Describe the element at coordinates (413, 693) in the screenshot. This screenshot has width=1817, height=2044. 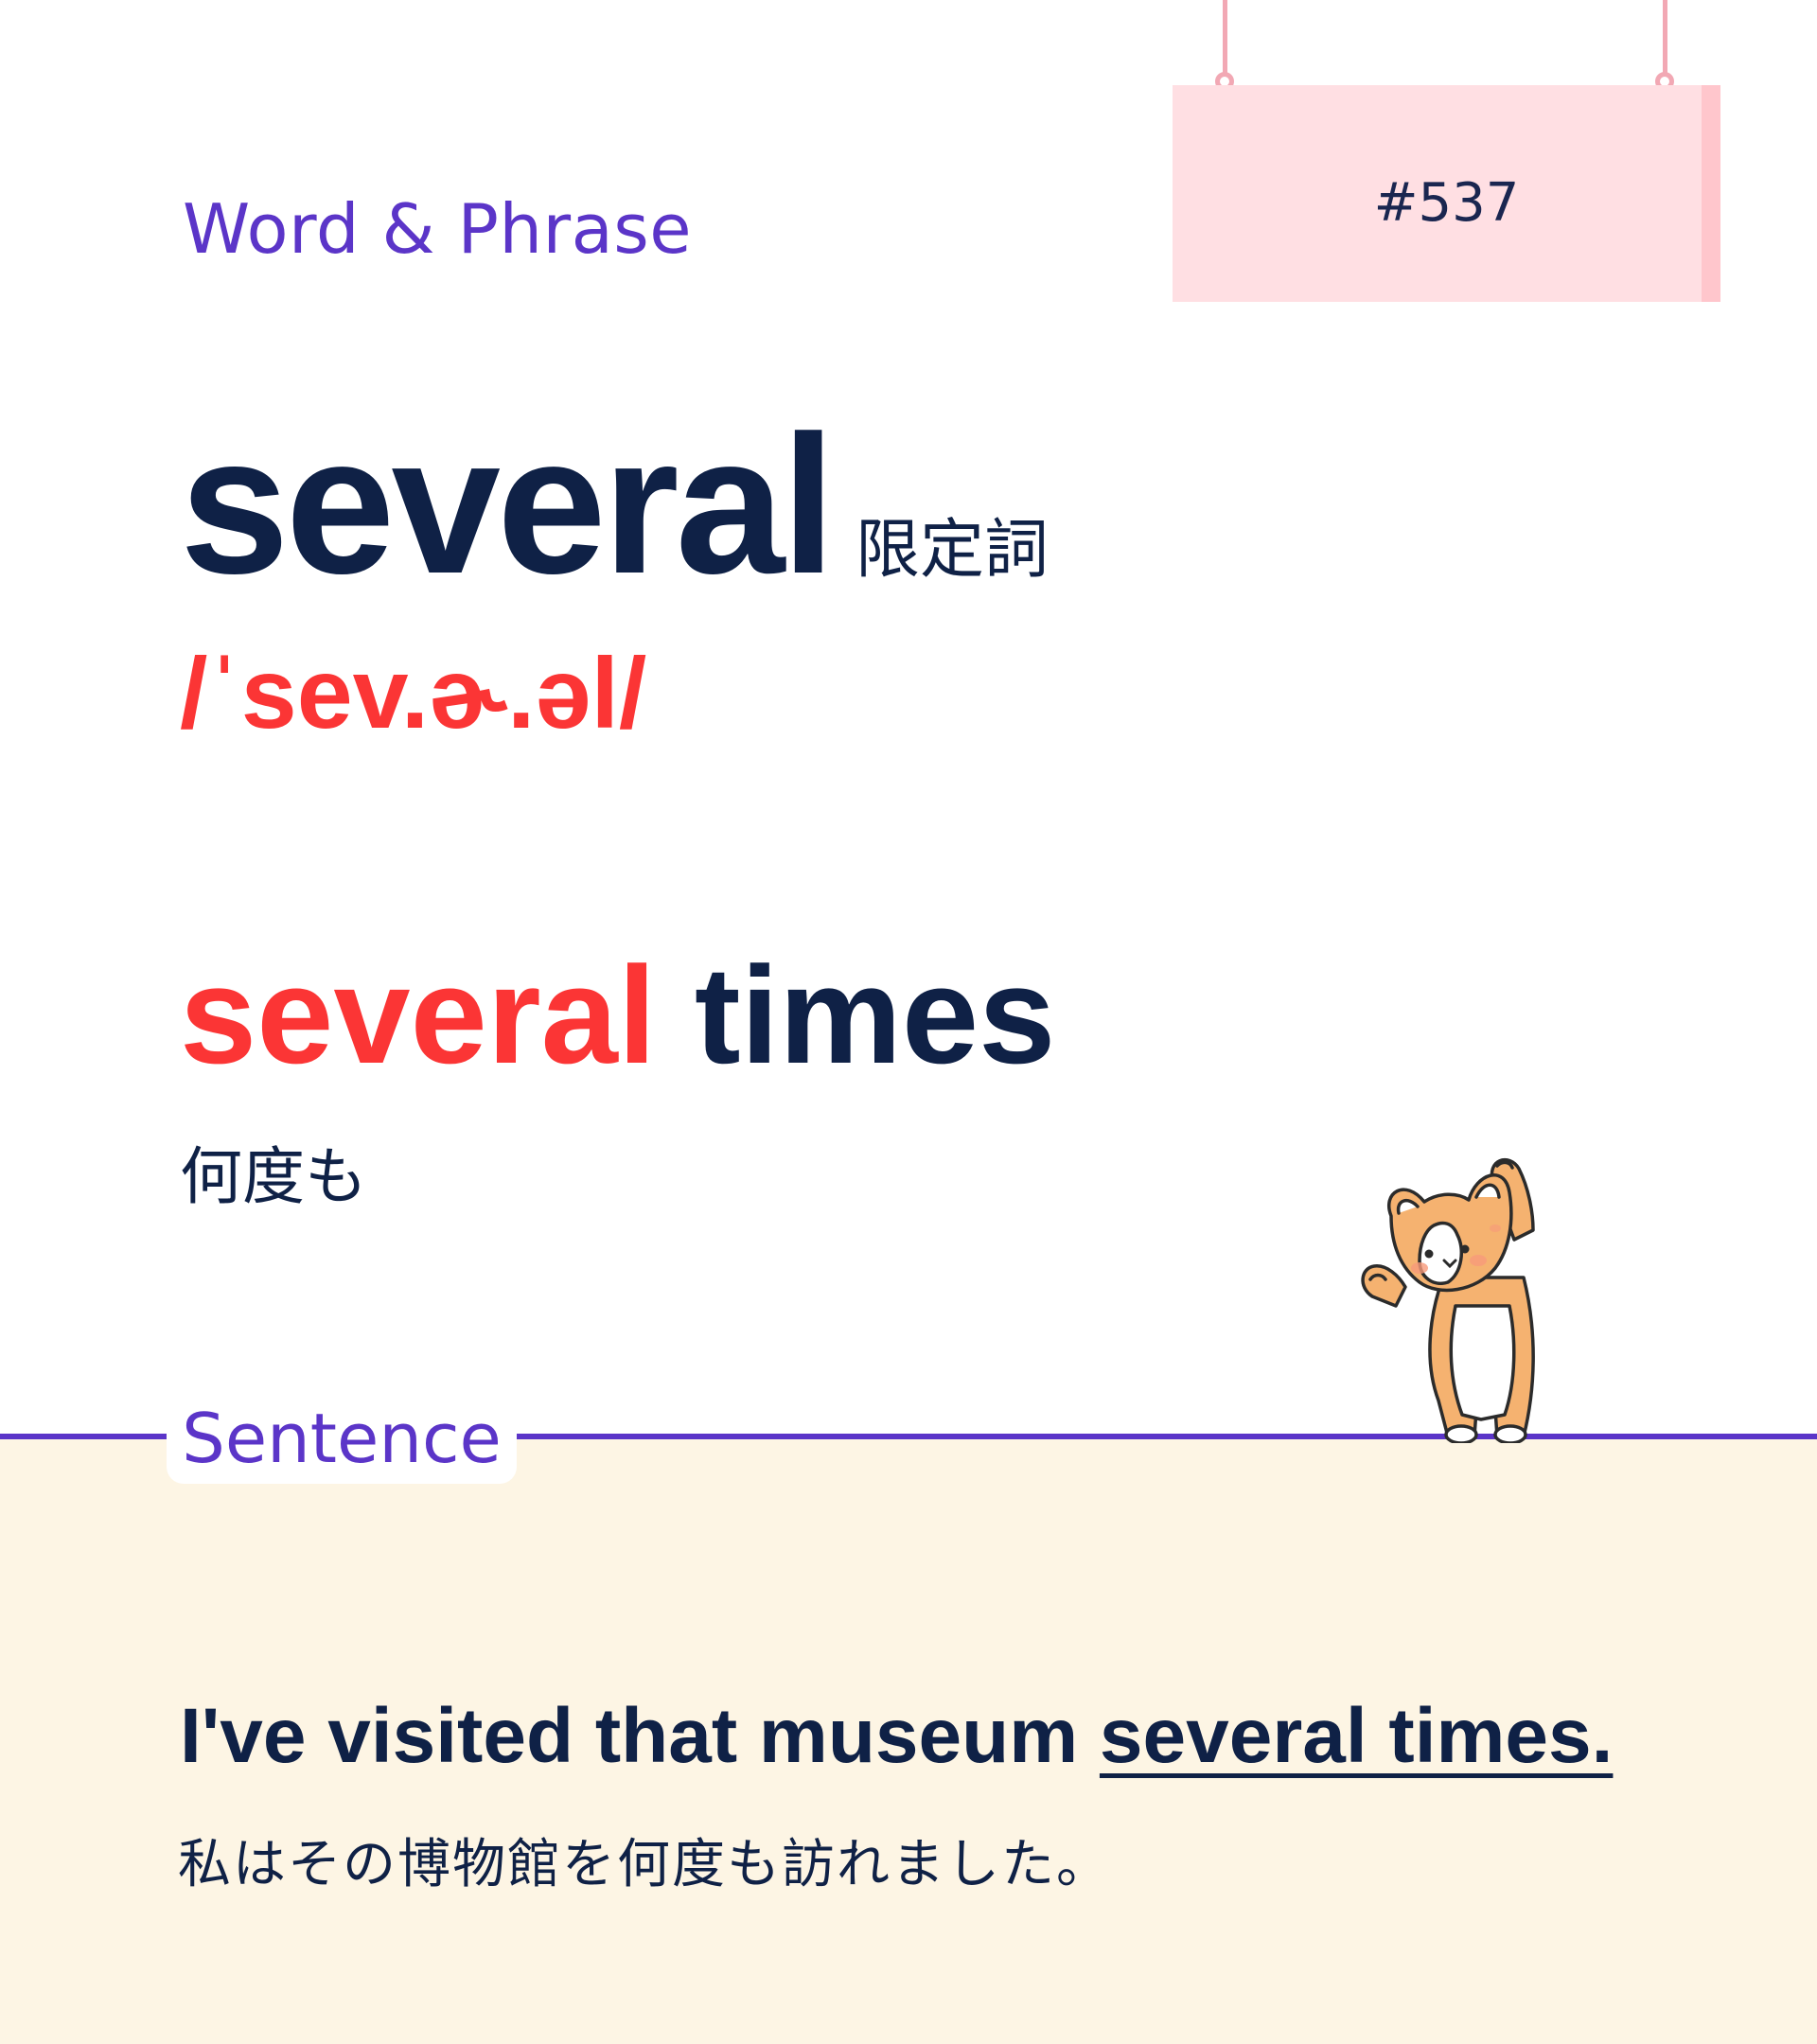
I see `pronunciation: /ˈsev.ɚ.əl/` at that location.